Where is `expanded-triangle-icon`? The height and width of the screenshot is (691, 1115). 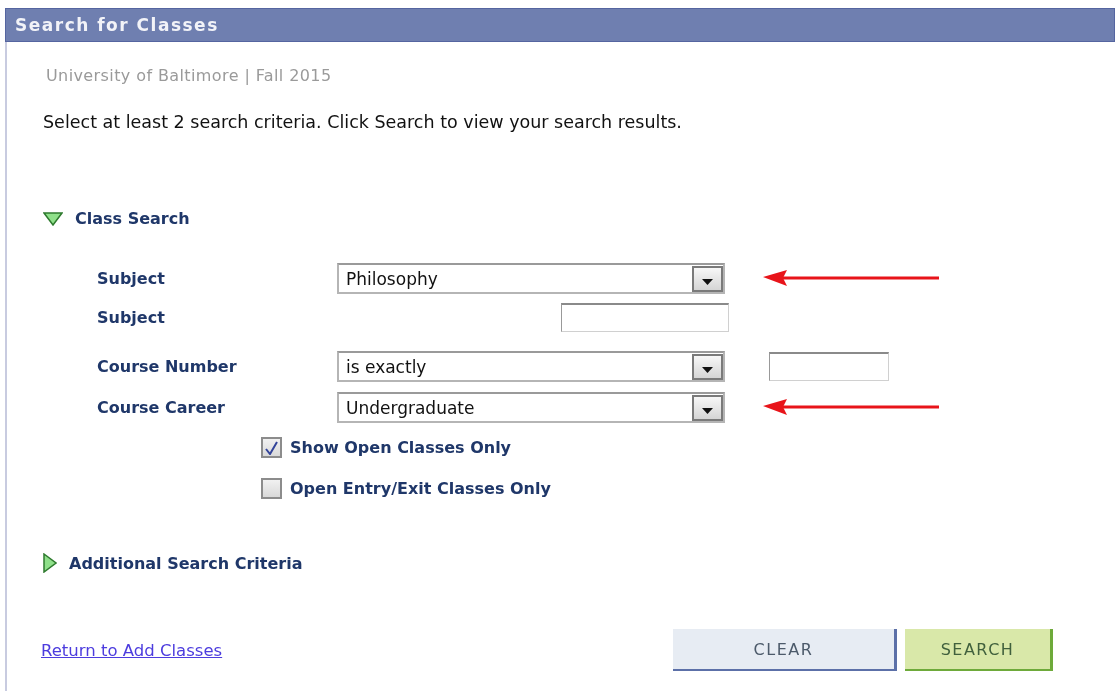 expanded-triangle-icon is located at coordinates (53, 218).